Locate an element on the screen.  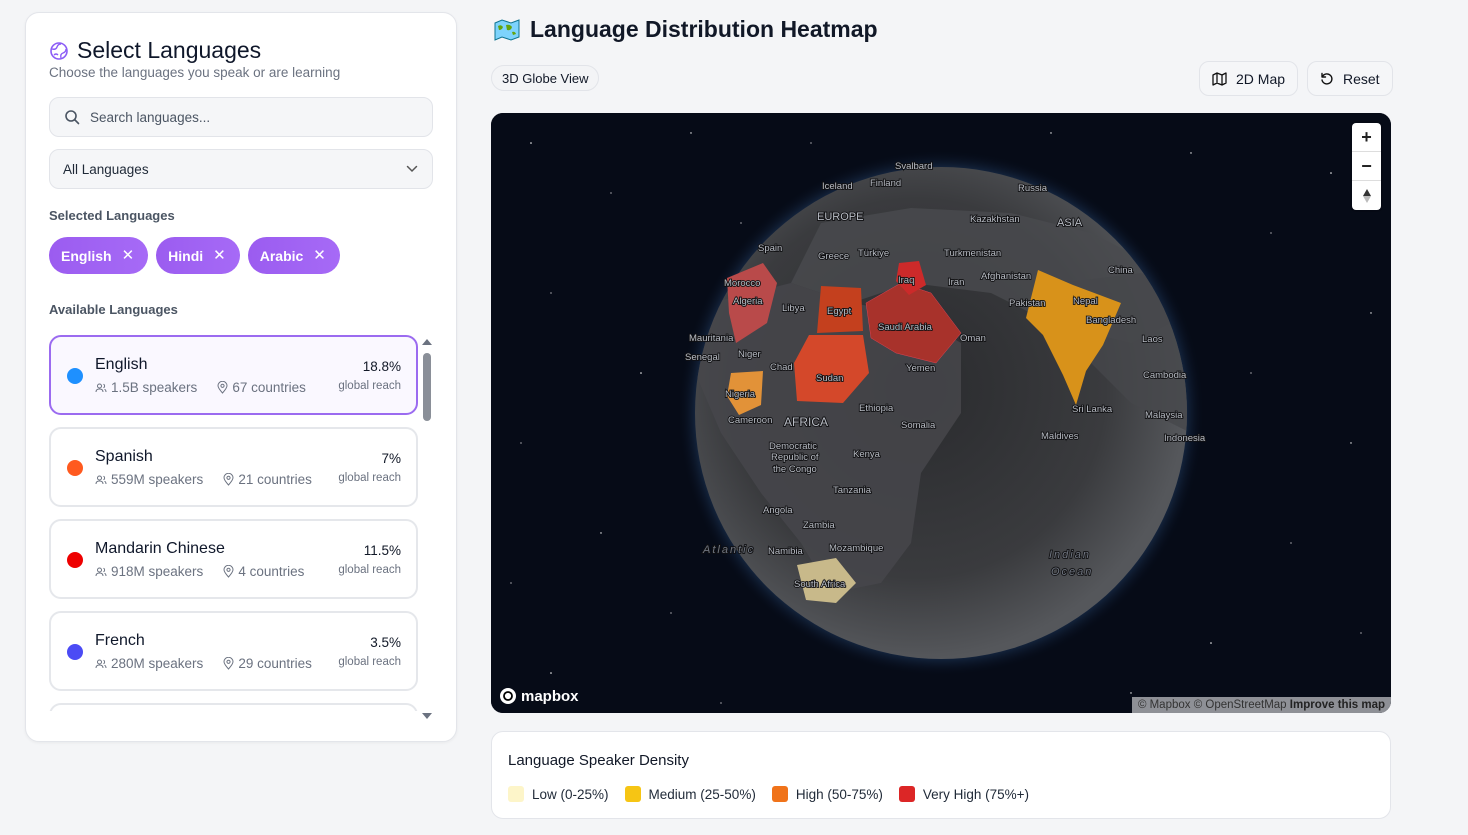
chip-label: Hindi is located at coordinates (186, 255).